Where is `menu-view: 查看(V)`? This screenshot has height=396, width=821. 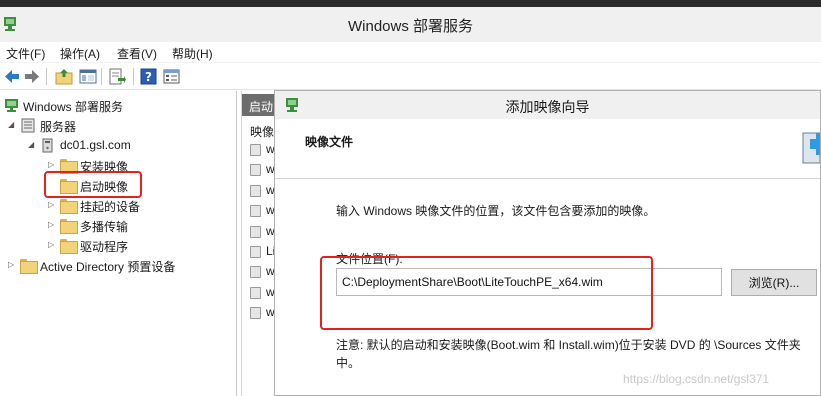 menu-view: 查看(V) is located at coordinates (137, 53).